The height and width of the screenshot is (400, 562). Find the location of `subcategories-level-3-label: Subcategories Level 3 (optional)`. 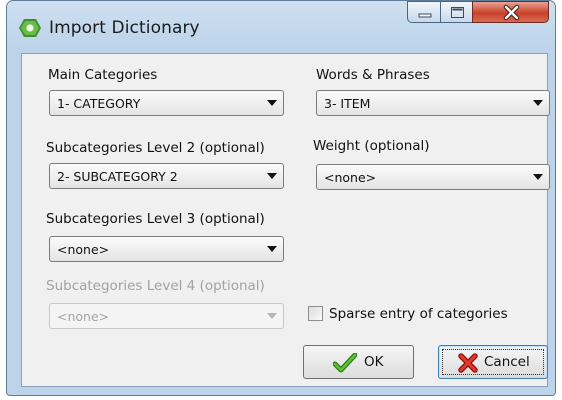

subcategories-level-3-label: Subcategories Level 3 (optional) is located at coordinates (155, 219).